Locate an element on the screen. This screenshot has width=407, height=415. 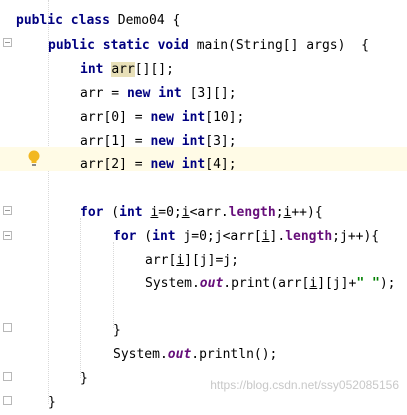
keyword: public static void is located at coordinates (118, 45).